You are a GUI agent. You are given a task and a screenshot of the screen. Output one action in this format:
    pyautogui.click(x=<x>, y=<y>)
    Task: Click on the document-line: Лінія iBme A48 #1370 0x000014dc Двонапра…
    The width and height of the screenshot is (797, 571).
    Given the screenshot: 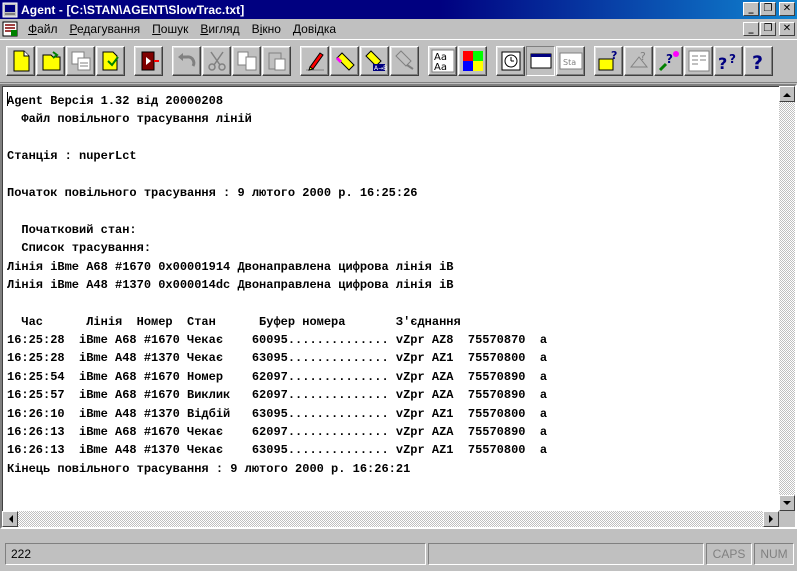 What is the action you would take?
    pyautogui.click(x=230, y=284)
    